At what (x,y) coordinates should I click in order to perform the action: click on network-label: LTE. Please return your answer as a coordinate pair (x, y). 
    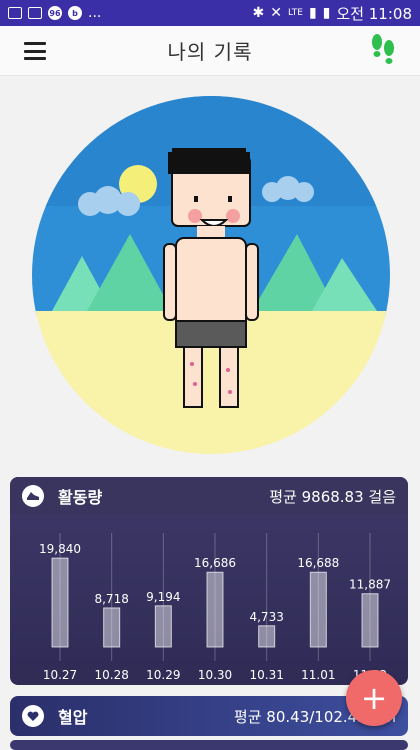
    Looking at the image, I should click on (295, 13).